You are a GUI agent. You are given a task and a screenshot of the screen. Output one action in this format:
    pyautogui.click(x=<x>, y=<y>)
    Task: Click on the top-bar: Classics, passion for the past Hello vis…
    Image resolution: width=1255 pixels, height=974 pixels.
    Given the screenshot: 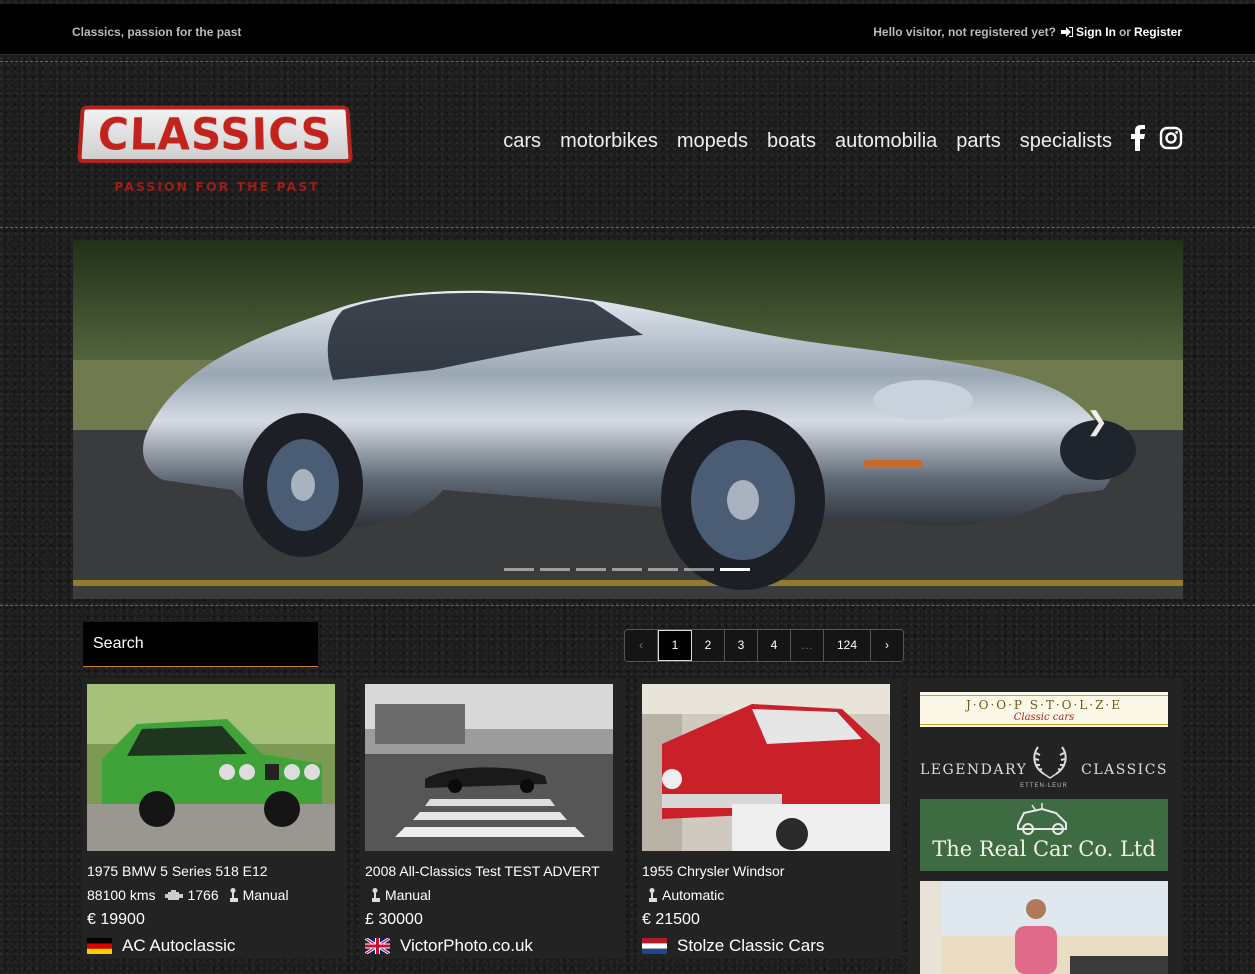 What is the action you would take?
    pyautogui.click(x=627, y=29)
    